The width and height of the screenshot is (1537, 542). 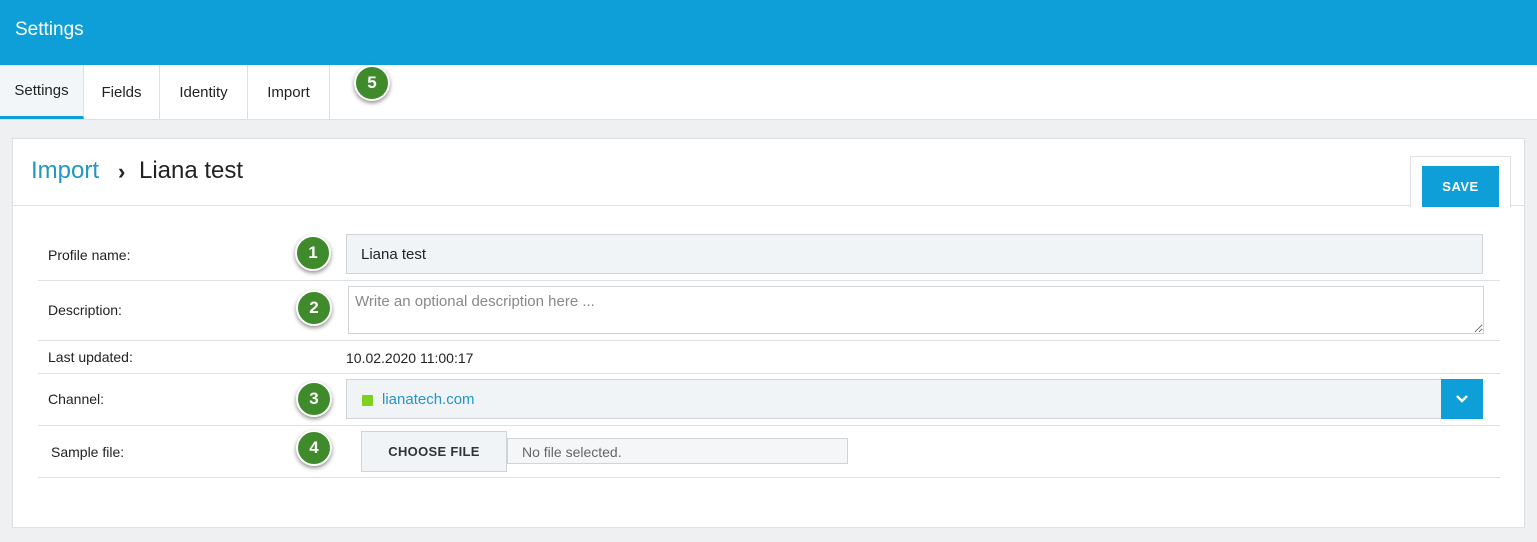 I want to click on chevron-down-icon, so click(x=1462, y=399).